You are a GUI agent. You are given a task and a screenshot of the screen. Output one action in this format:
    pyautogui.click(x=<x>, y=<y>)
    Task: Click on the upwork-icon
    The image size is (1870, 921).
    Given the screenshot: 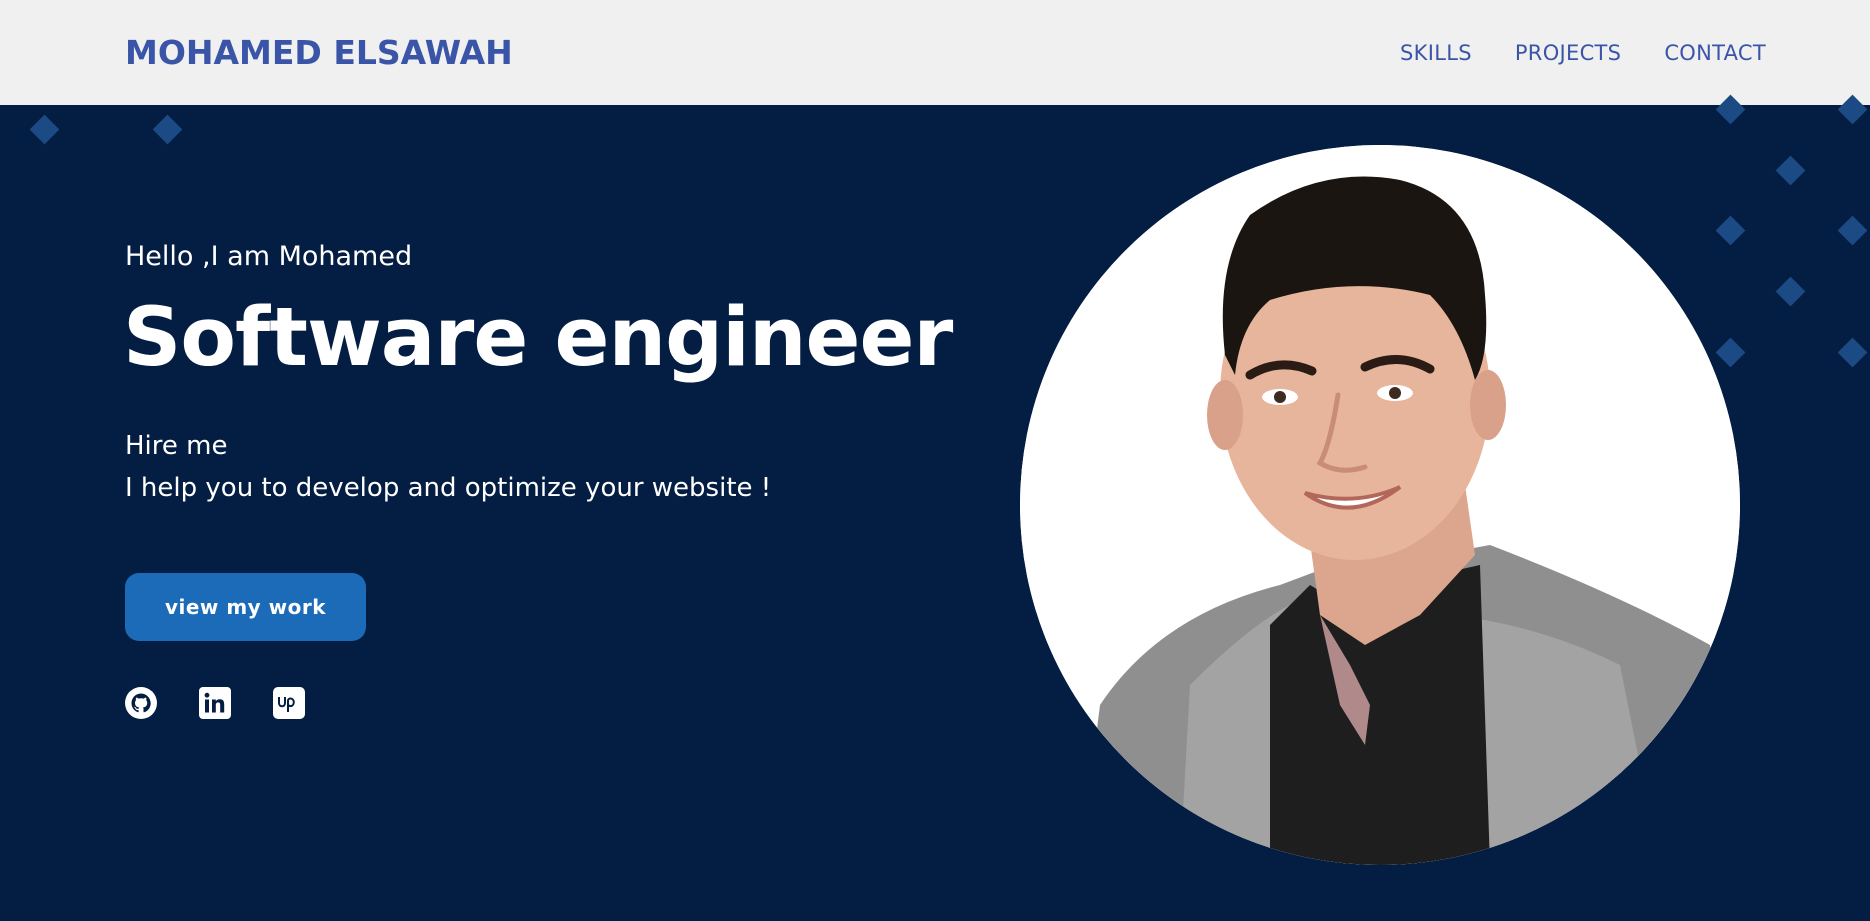 What is the action you would take?
    pyautogui.click(x=289, y=703)
    